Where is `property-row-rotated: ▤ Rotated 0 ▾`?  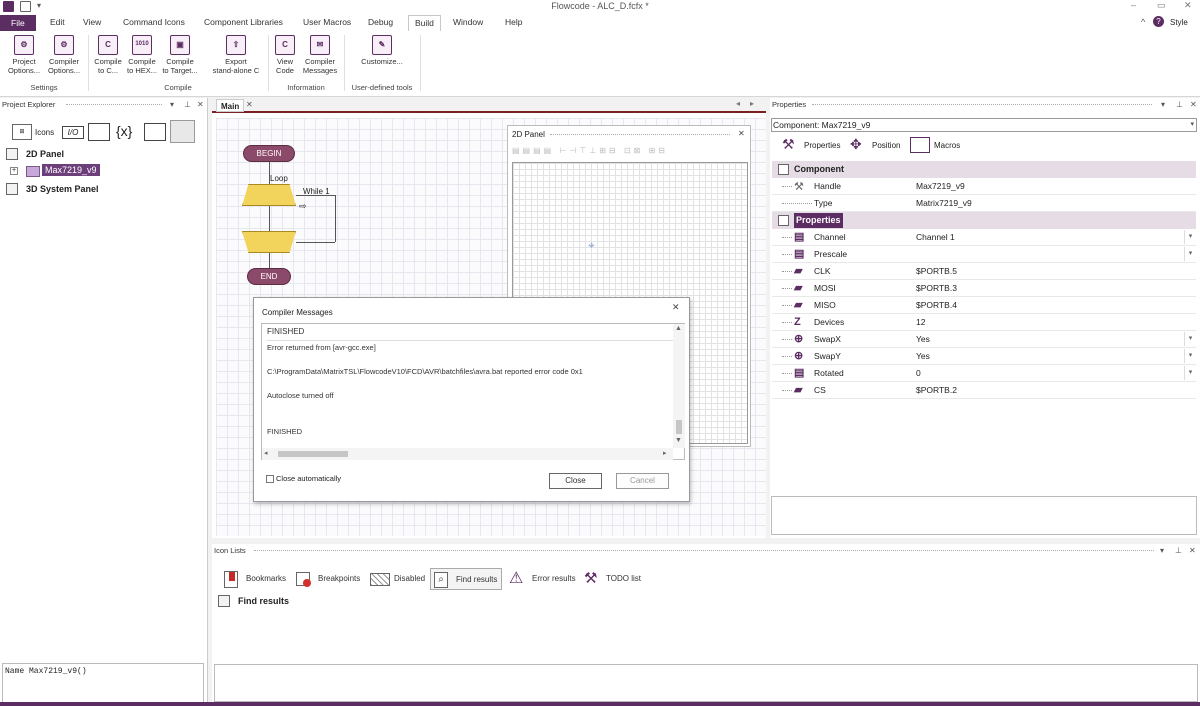 property-row-rotated: ▤ Rotated 0 ▾ is located at coordinates (984, 373).